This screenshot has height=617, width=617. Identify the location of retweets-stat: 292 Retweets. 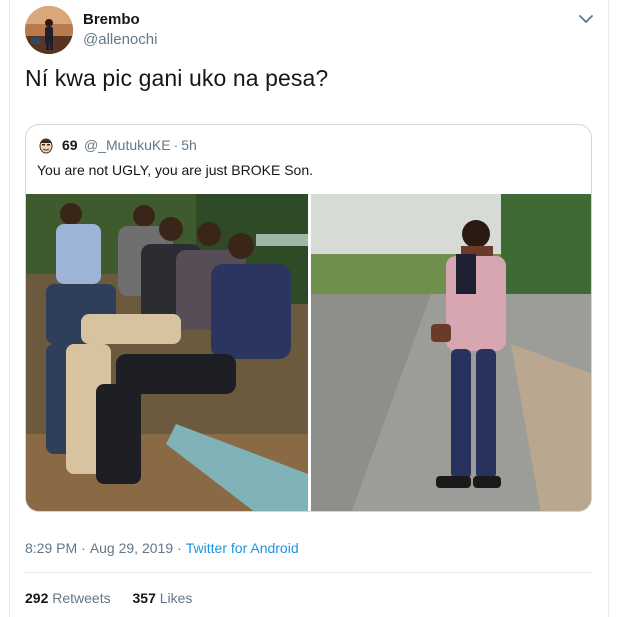
(68, 598).